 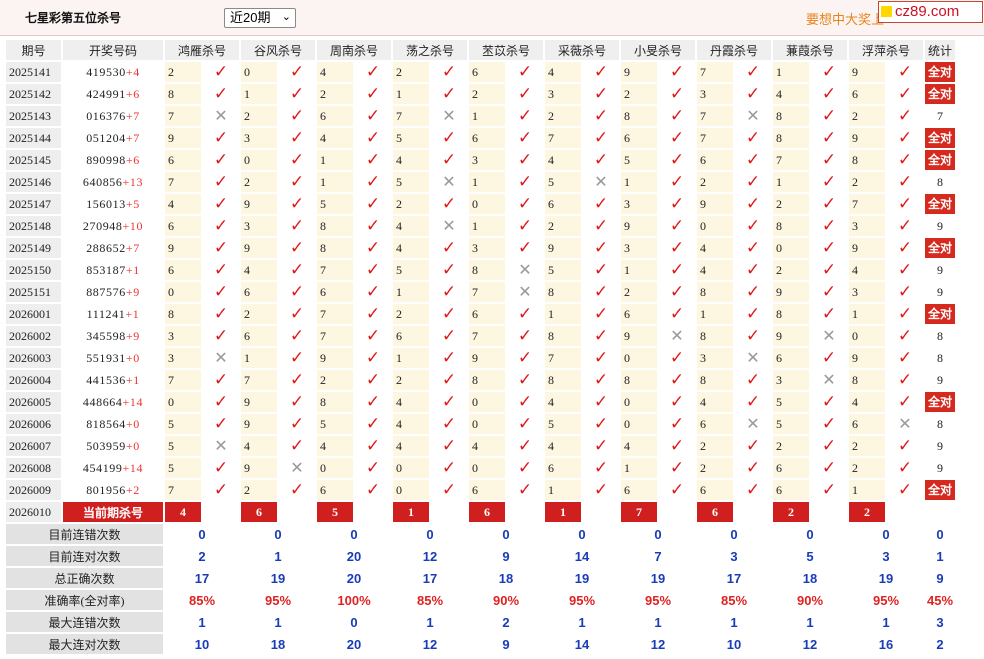 What do you see at coordinates (810, 556) in the screenshot?
I see `stats-value: 5` at bounding box center [810, 556].